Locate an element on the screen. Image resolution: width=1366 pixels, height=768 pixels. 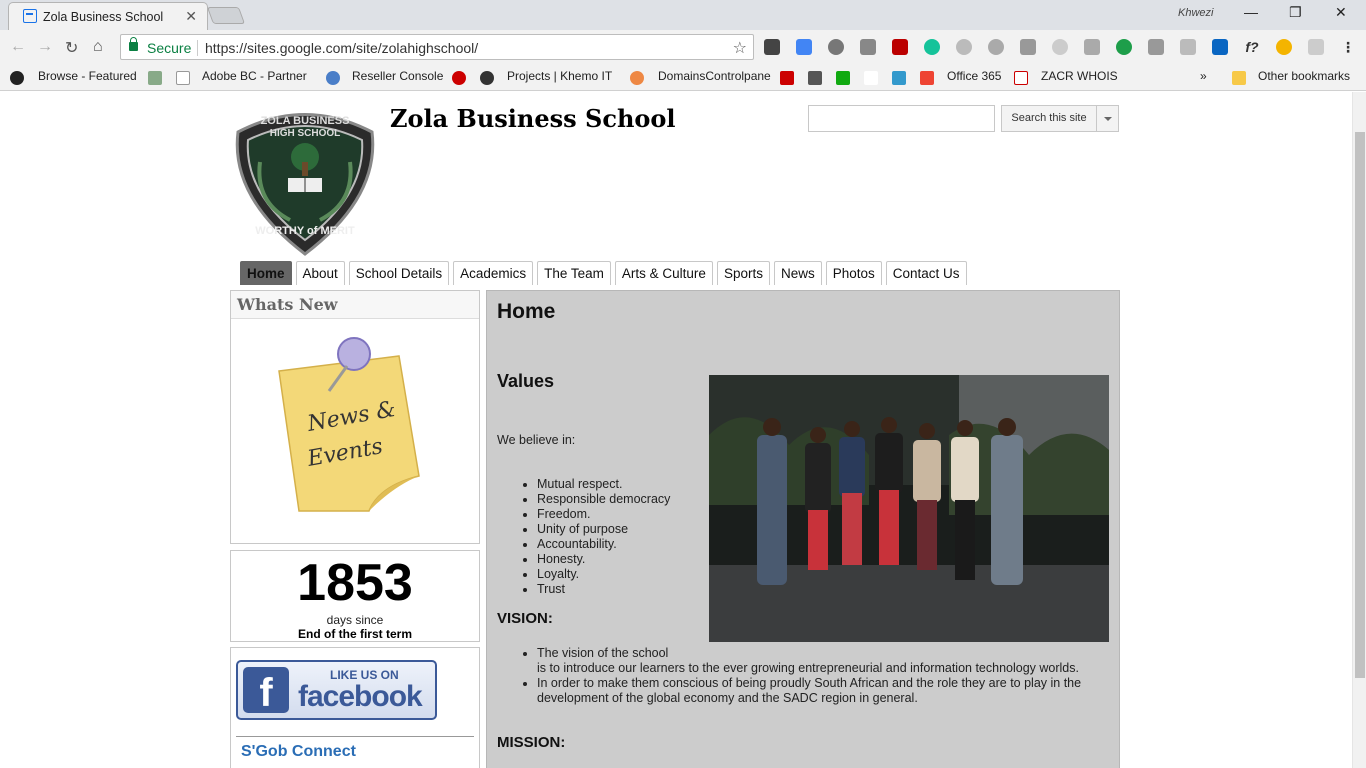
grammarly-icon is located at coordinates (932, 47).